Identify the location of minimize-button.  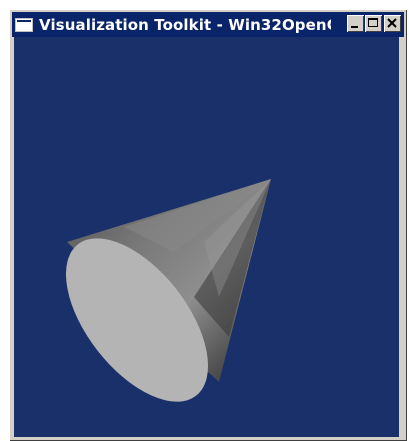
(355, 23).